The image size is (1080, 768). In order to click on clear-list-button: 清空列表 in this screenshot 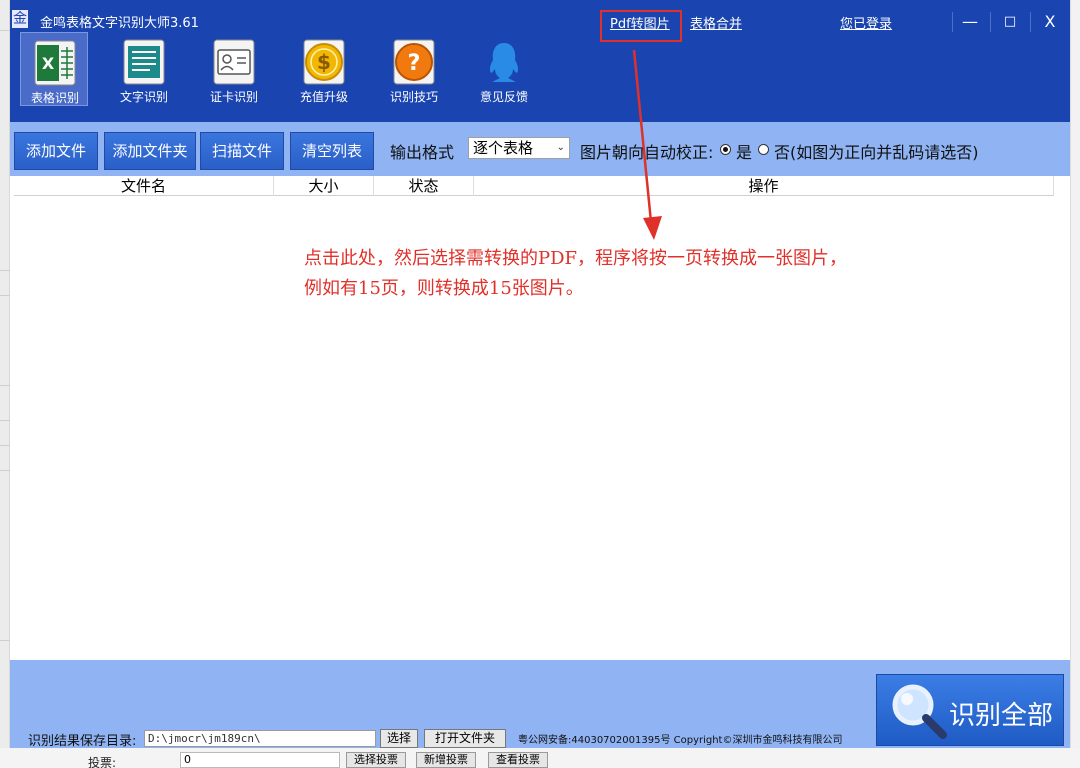, I will do `click(332, 151)`.